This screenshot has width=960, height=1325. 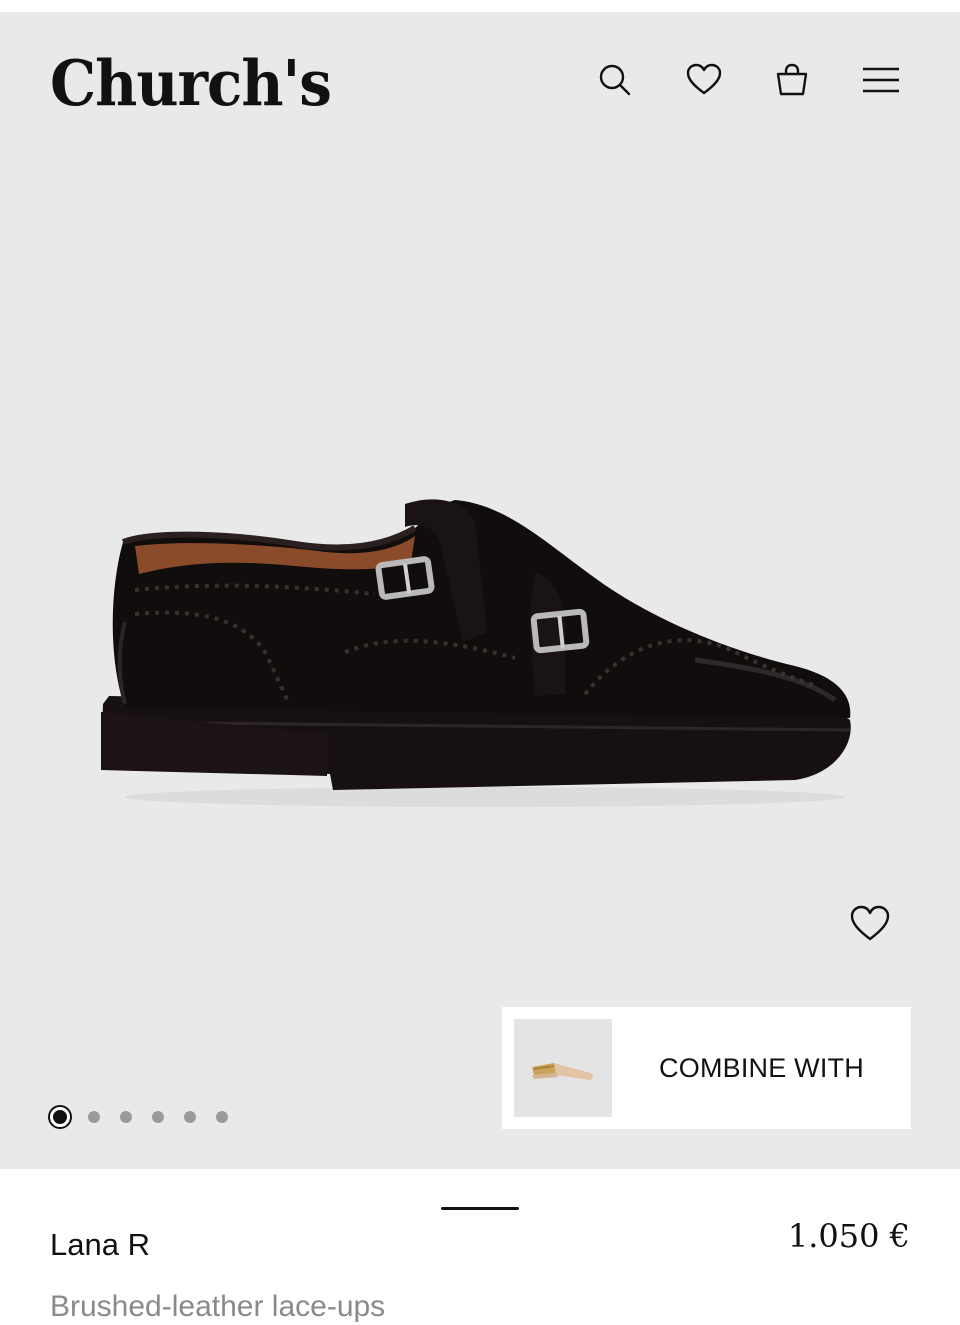 What do you see at coordinates (218, 1306) in the screenshot?
I see `product-description: Brushed-leather lace-ups` at bounding box center [218, 1306].